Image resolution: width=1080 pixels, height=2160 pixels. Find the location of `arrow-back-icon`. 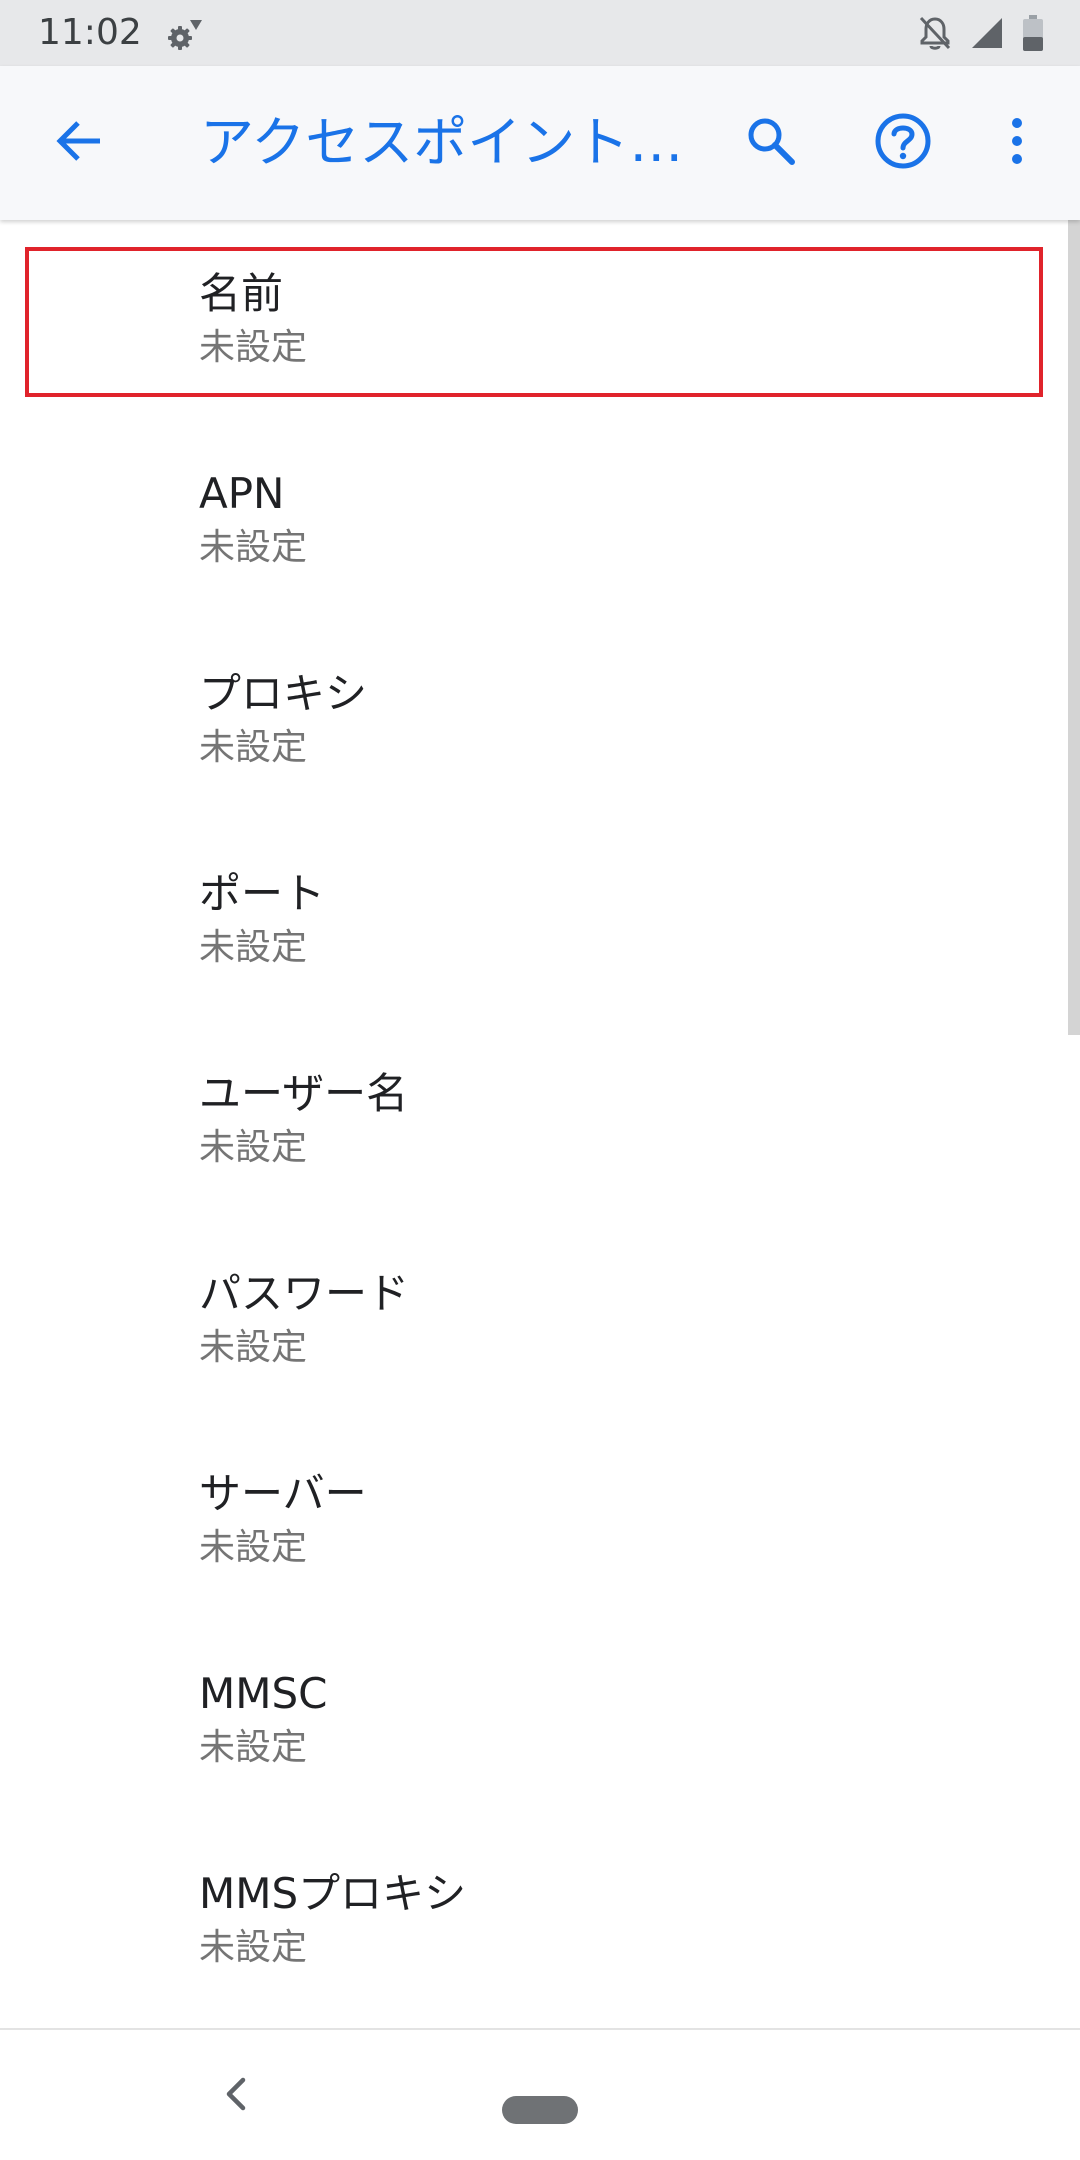

arrow-back-icon is located at coordinates (79, 143).